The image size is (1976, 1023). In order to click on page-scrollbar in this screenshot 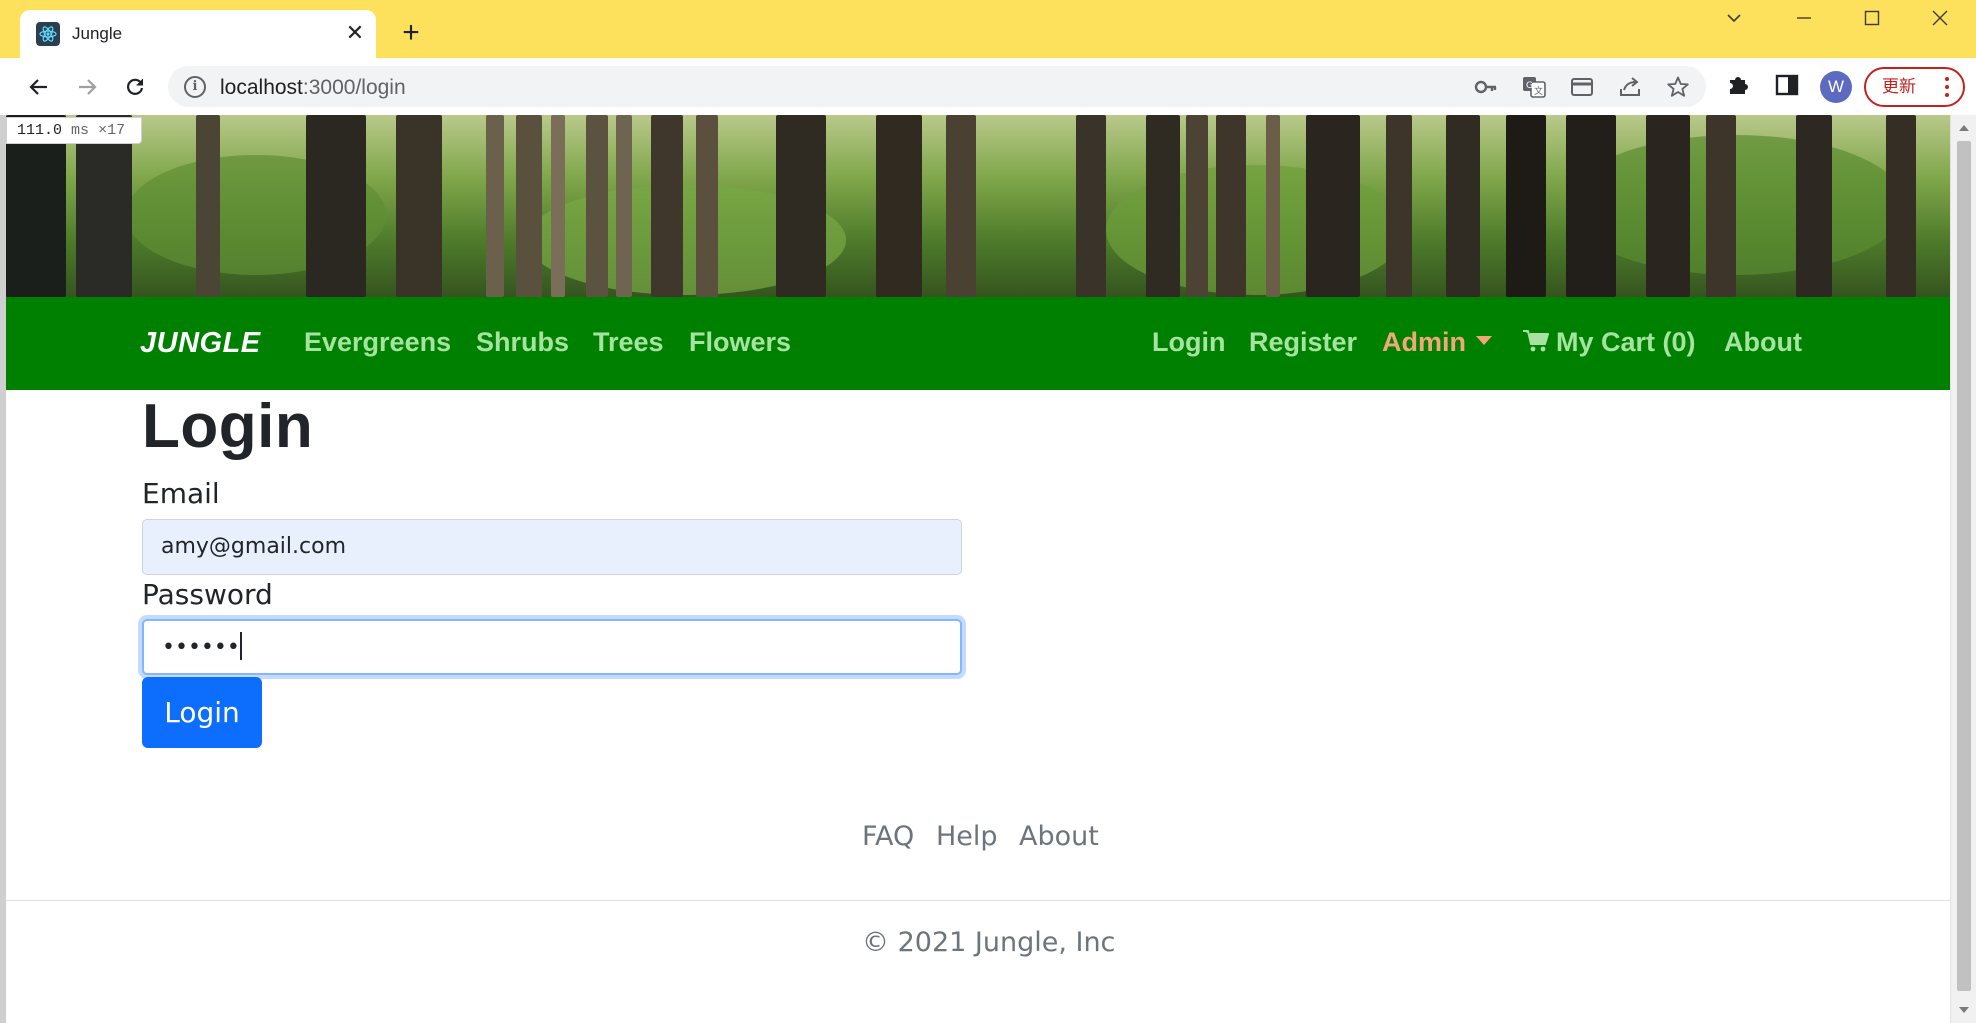, I will do `click(1963, 569)`.